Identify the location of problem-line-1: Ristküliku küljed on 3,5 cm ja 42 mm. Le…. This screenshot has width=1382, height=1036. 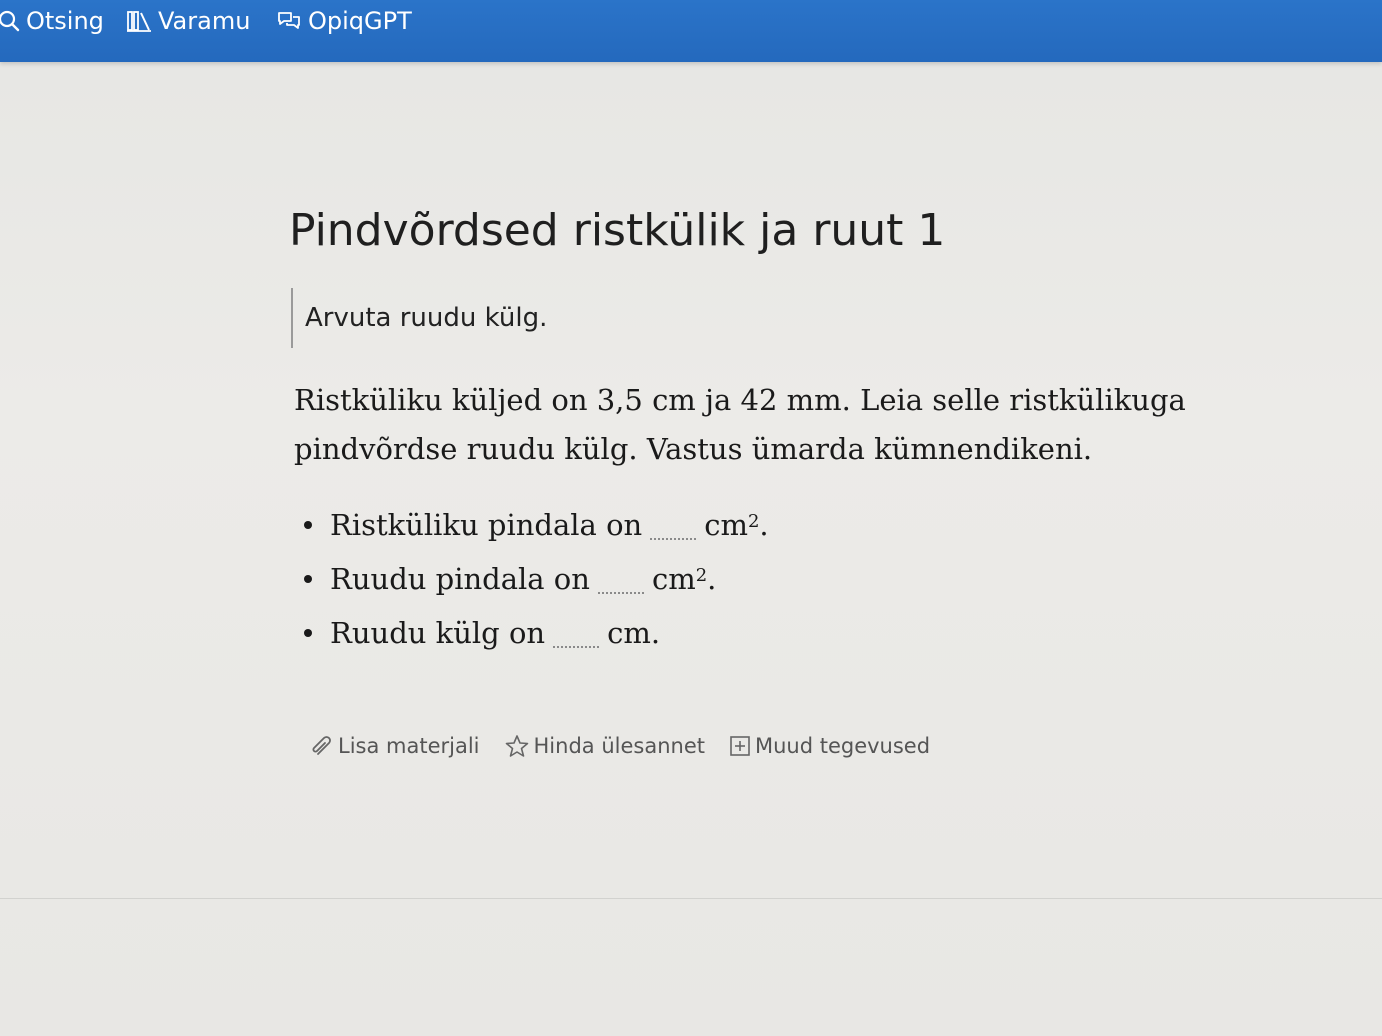
(740, 400).